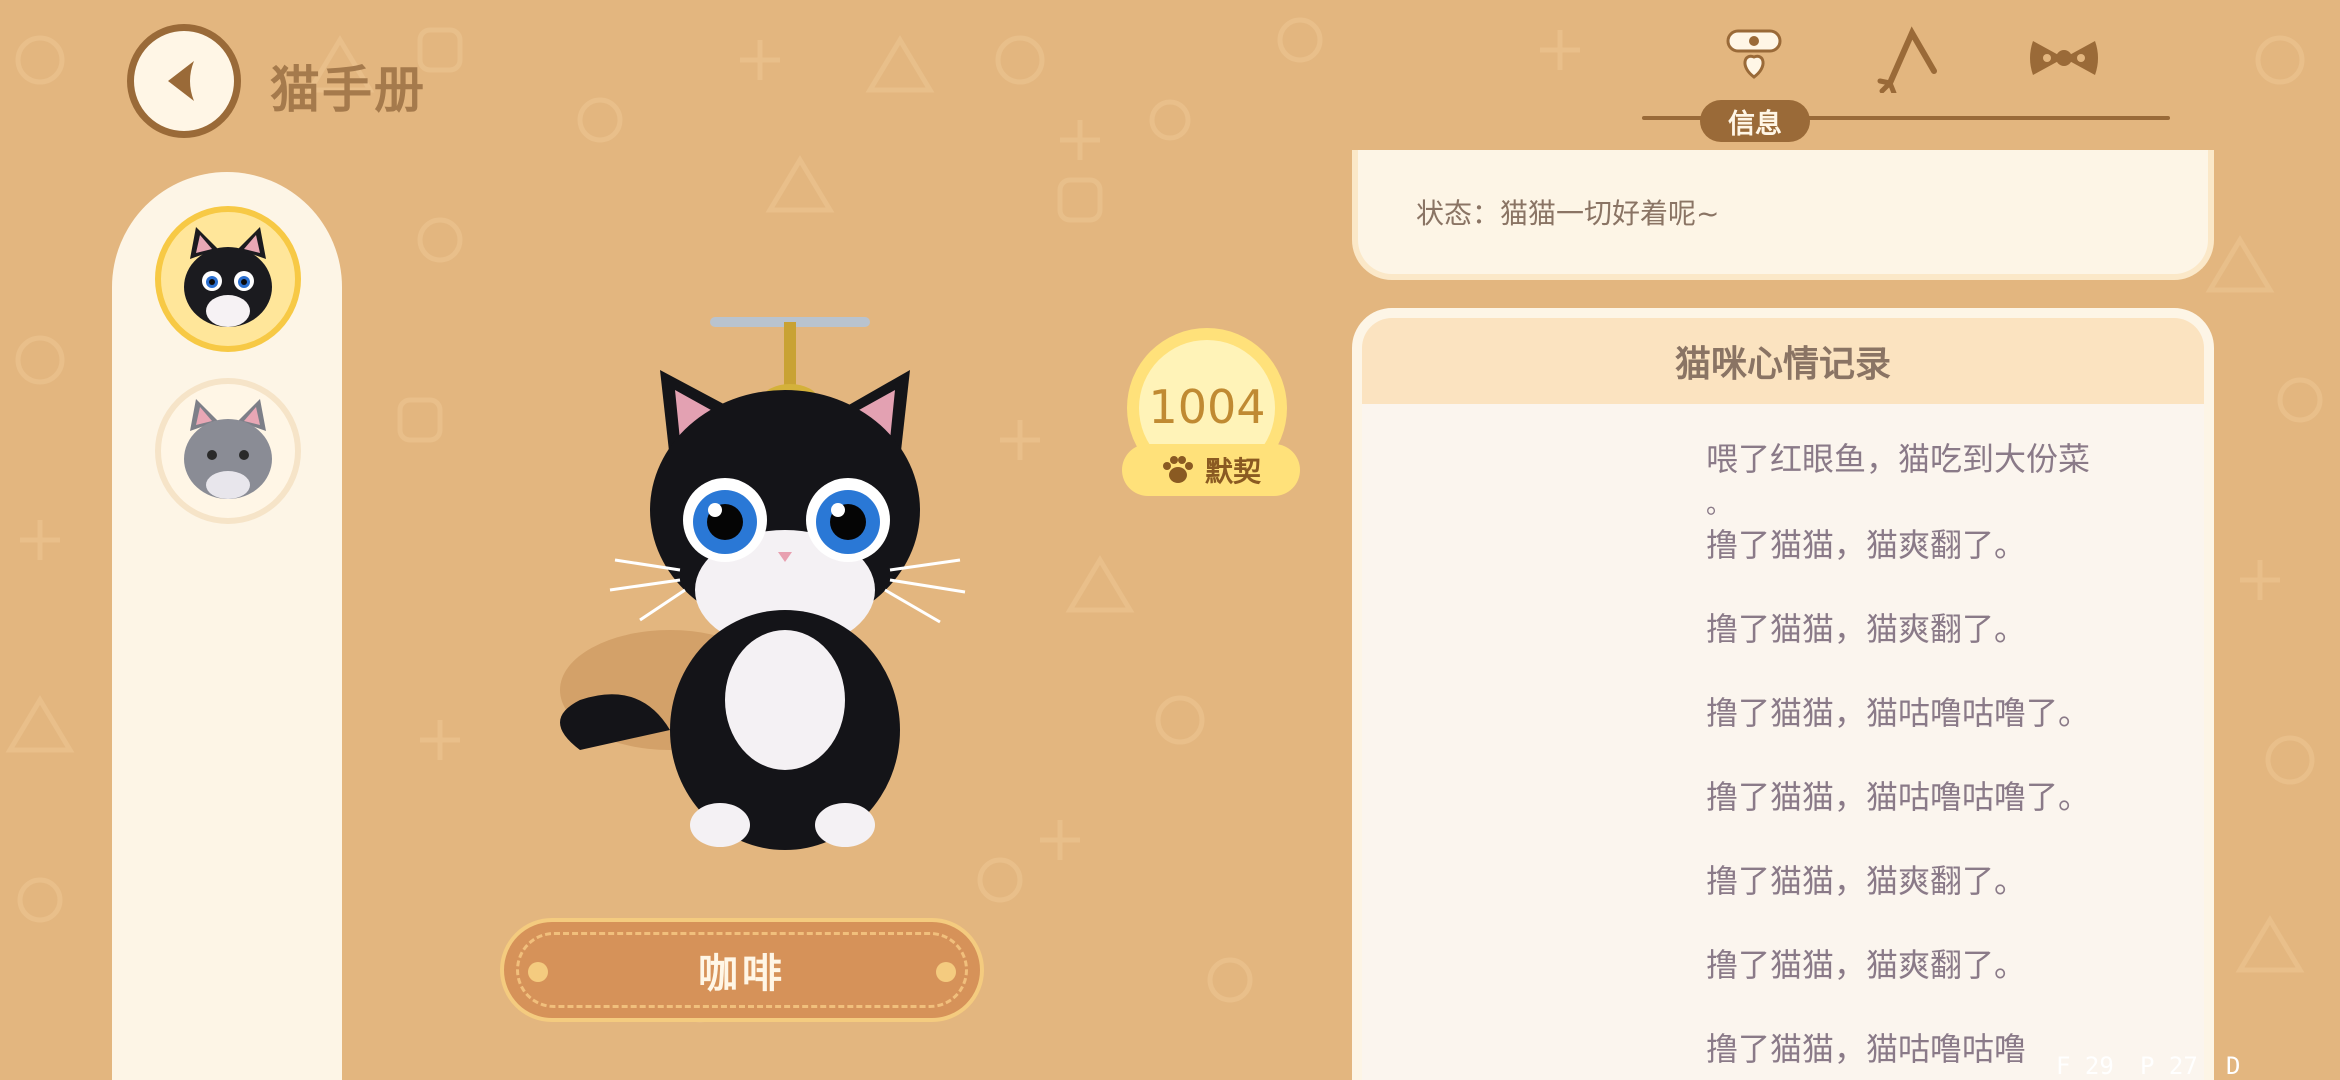  I want to click on status-text: 状态：猫猫一切好着呢~, so click(1568, 213).